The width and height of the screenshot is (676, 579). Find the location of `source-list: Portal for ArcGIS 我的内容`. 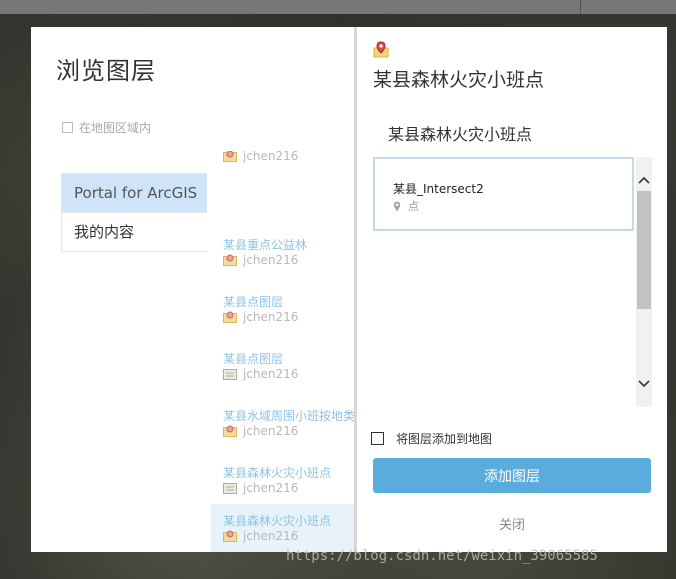

source-list: Portal for ArcGIS 我的内容 is located at coordinates (134, 212).